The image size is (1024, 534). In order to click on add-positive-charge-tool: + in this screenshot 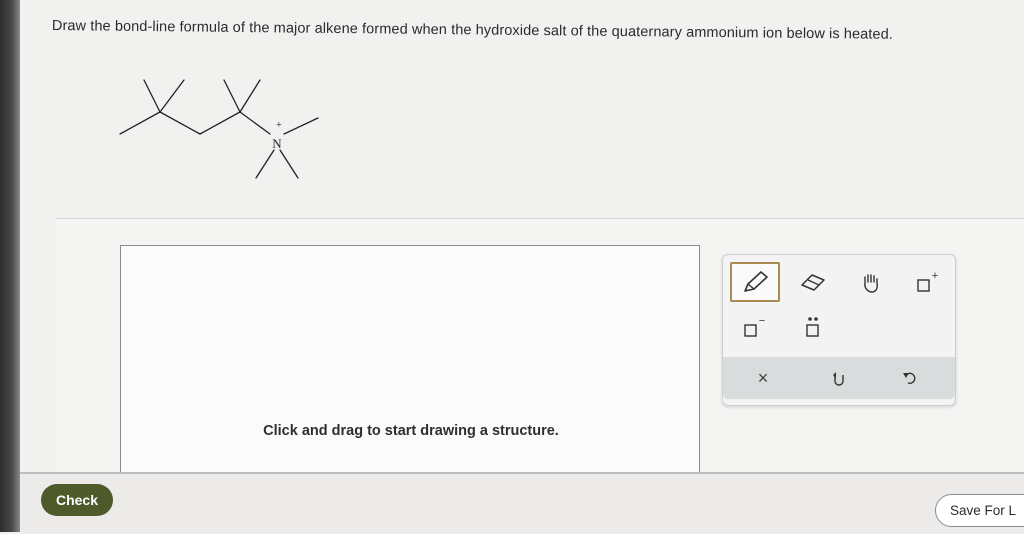, I will do `click(927, 283)`.